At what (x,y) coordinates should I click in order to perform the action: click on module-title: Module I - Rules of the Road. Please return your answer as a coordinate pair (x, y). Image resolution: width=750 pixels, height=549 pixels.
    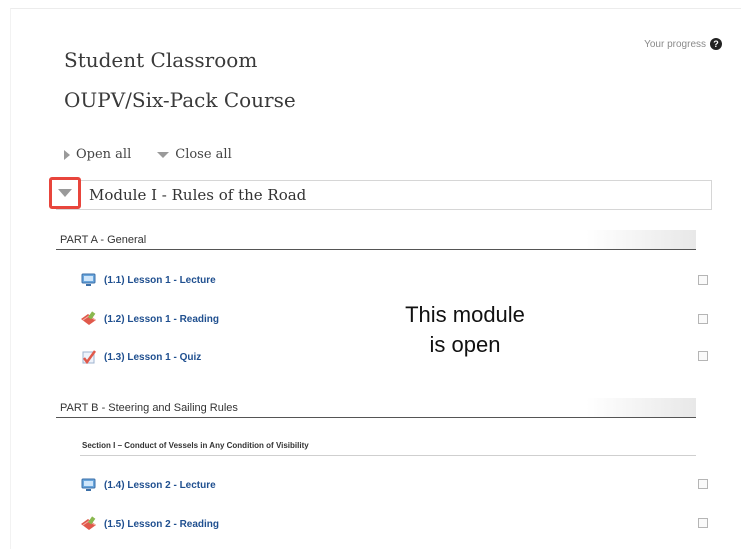
    Looking at the image, I should click on (198, 195).